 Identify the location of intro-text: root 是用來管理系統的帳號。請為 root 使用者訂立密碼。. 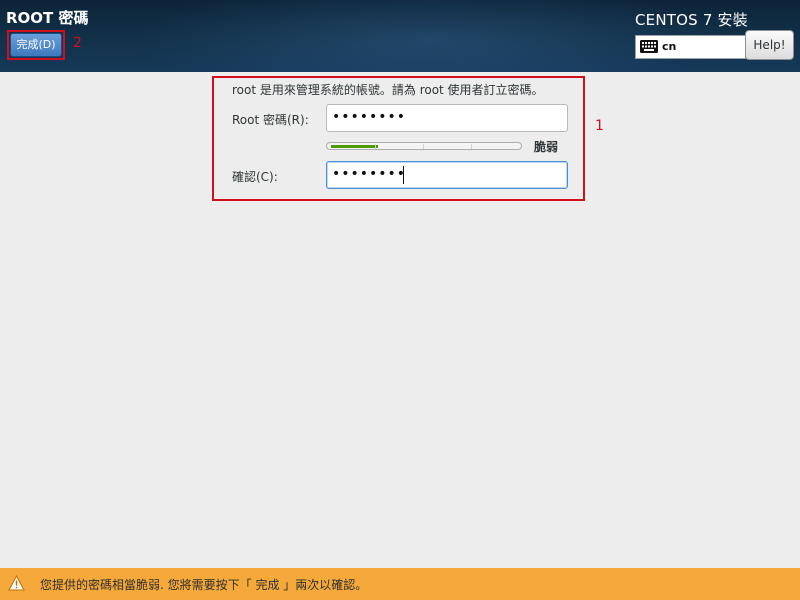
(388, 90).